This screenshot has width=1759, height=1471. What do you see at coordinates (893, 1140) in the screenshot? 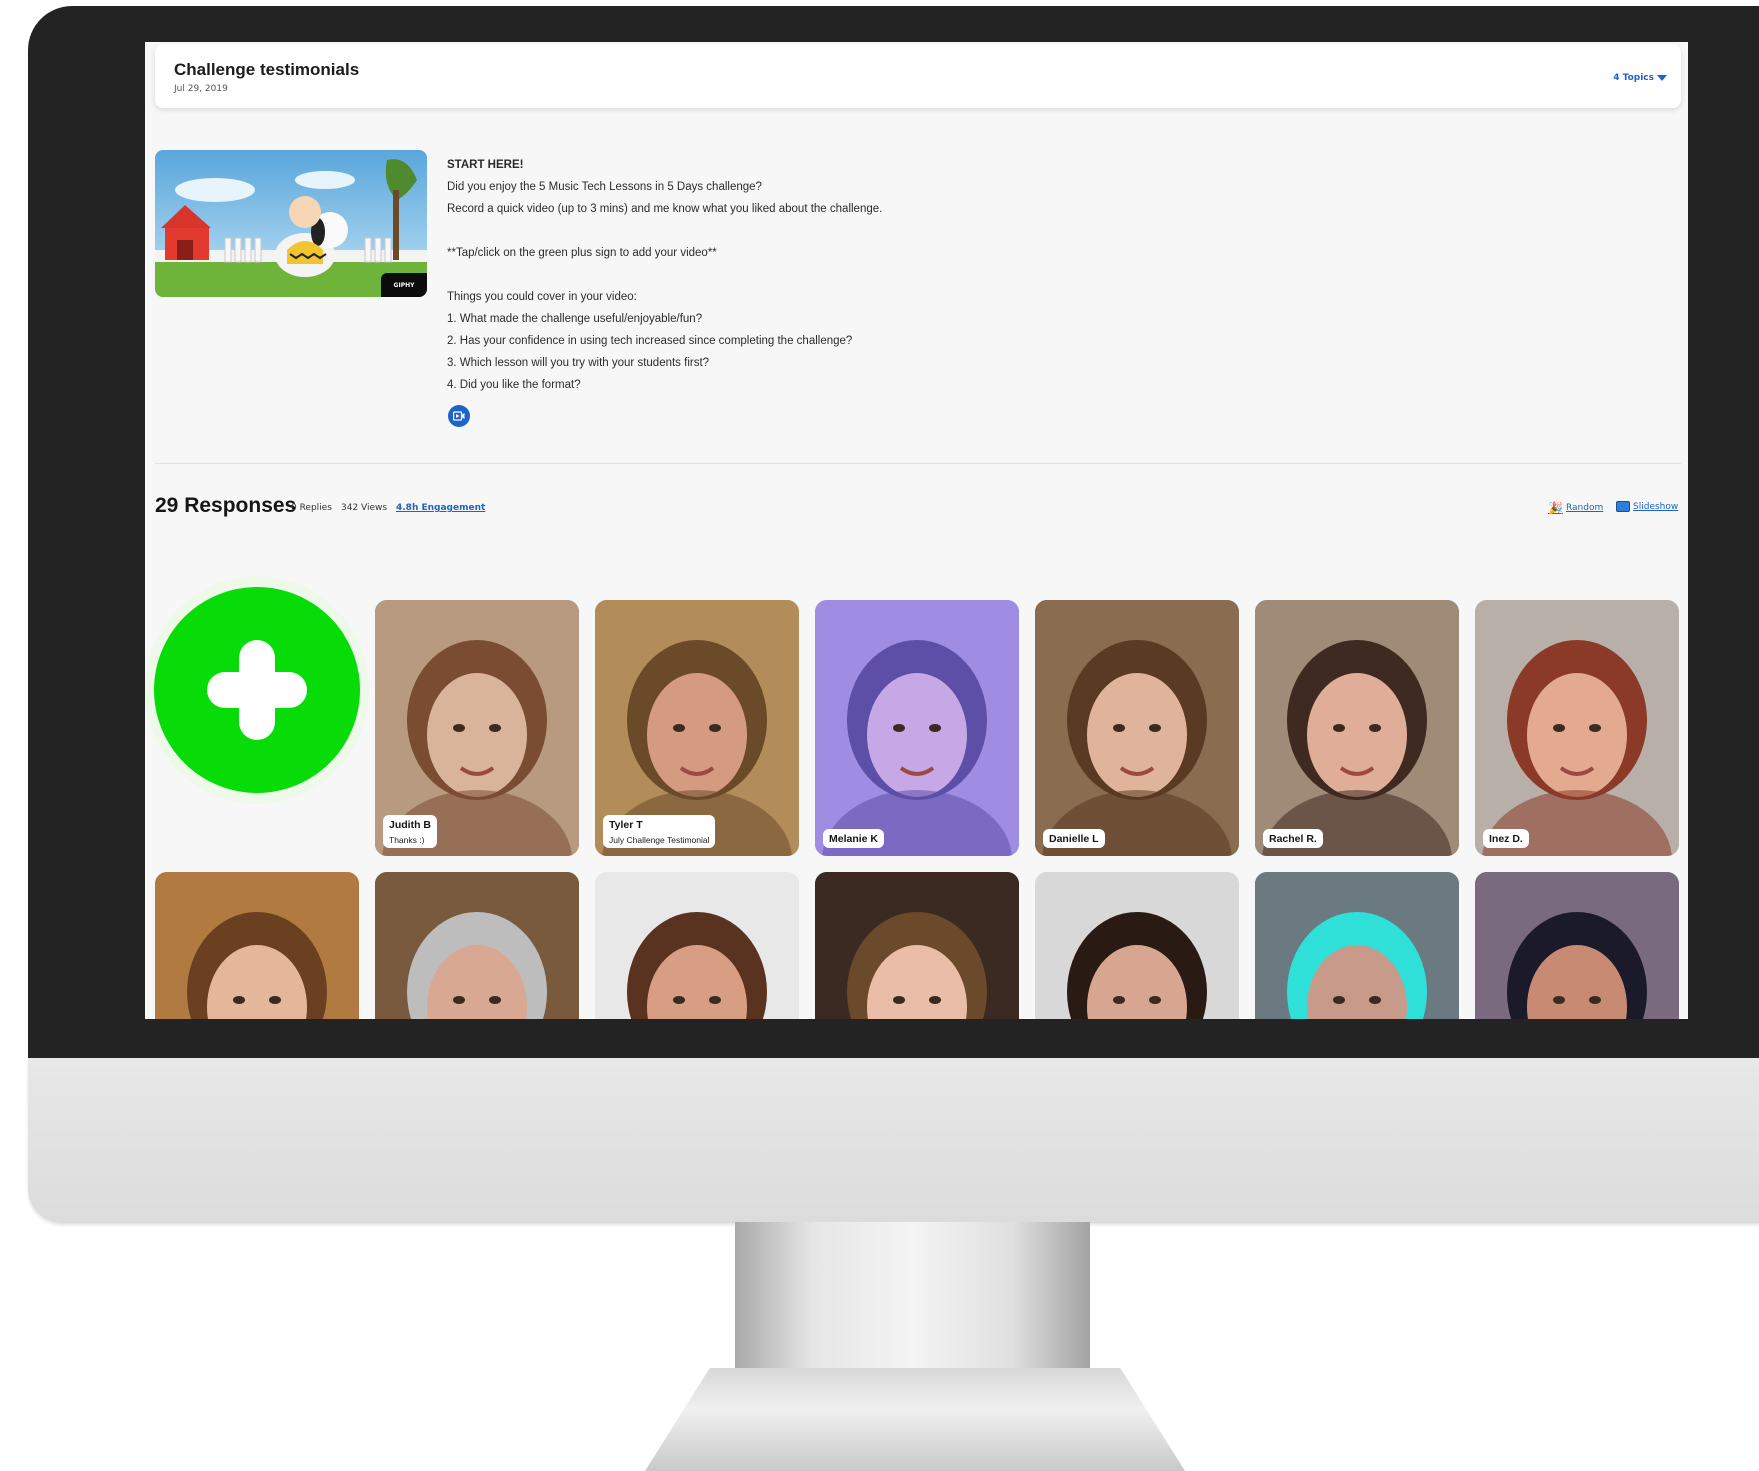
I see `monitor-chin` at bounding box center [893, 1140].